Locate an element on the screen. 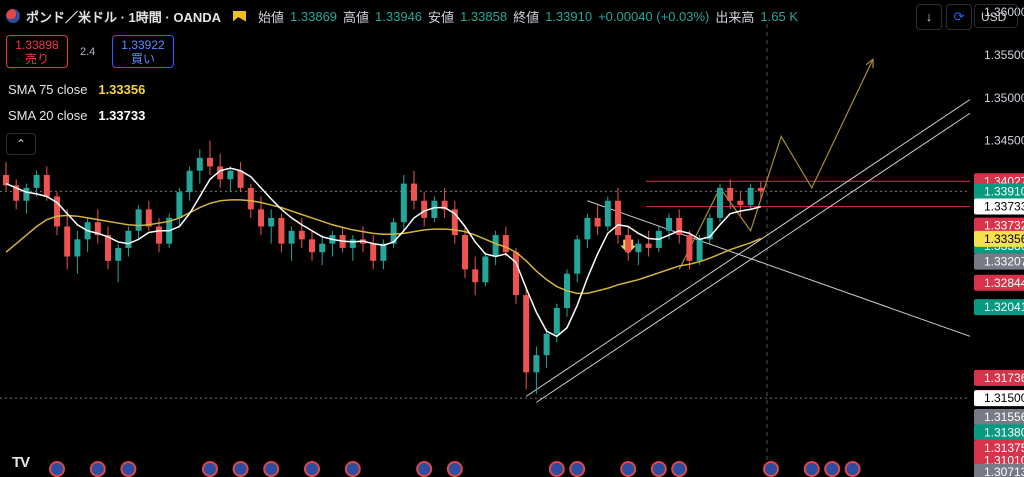 Image resolution: width=1024 pixels, height=477 pixels. price-label-text: 1.31500 is located at coordinates (1004, 398).